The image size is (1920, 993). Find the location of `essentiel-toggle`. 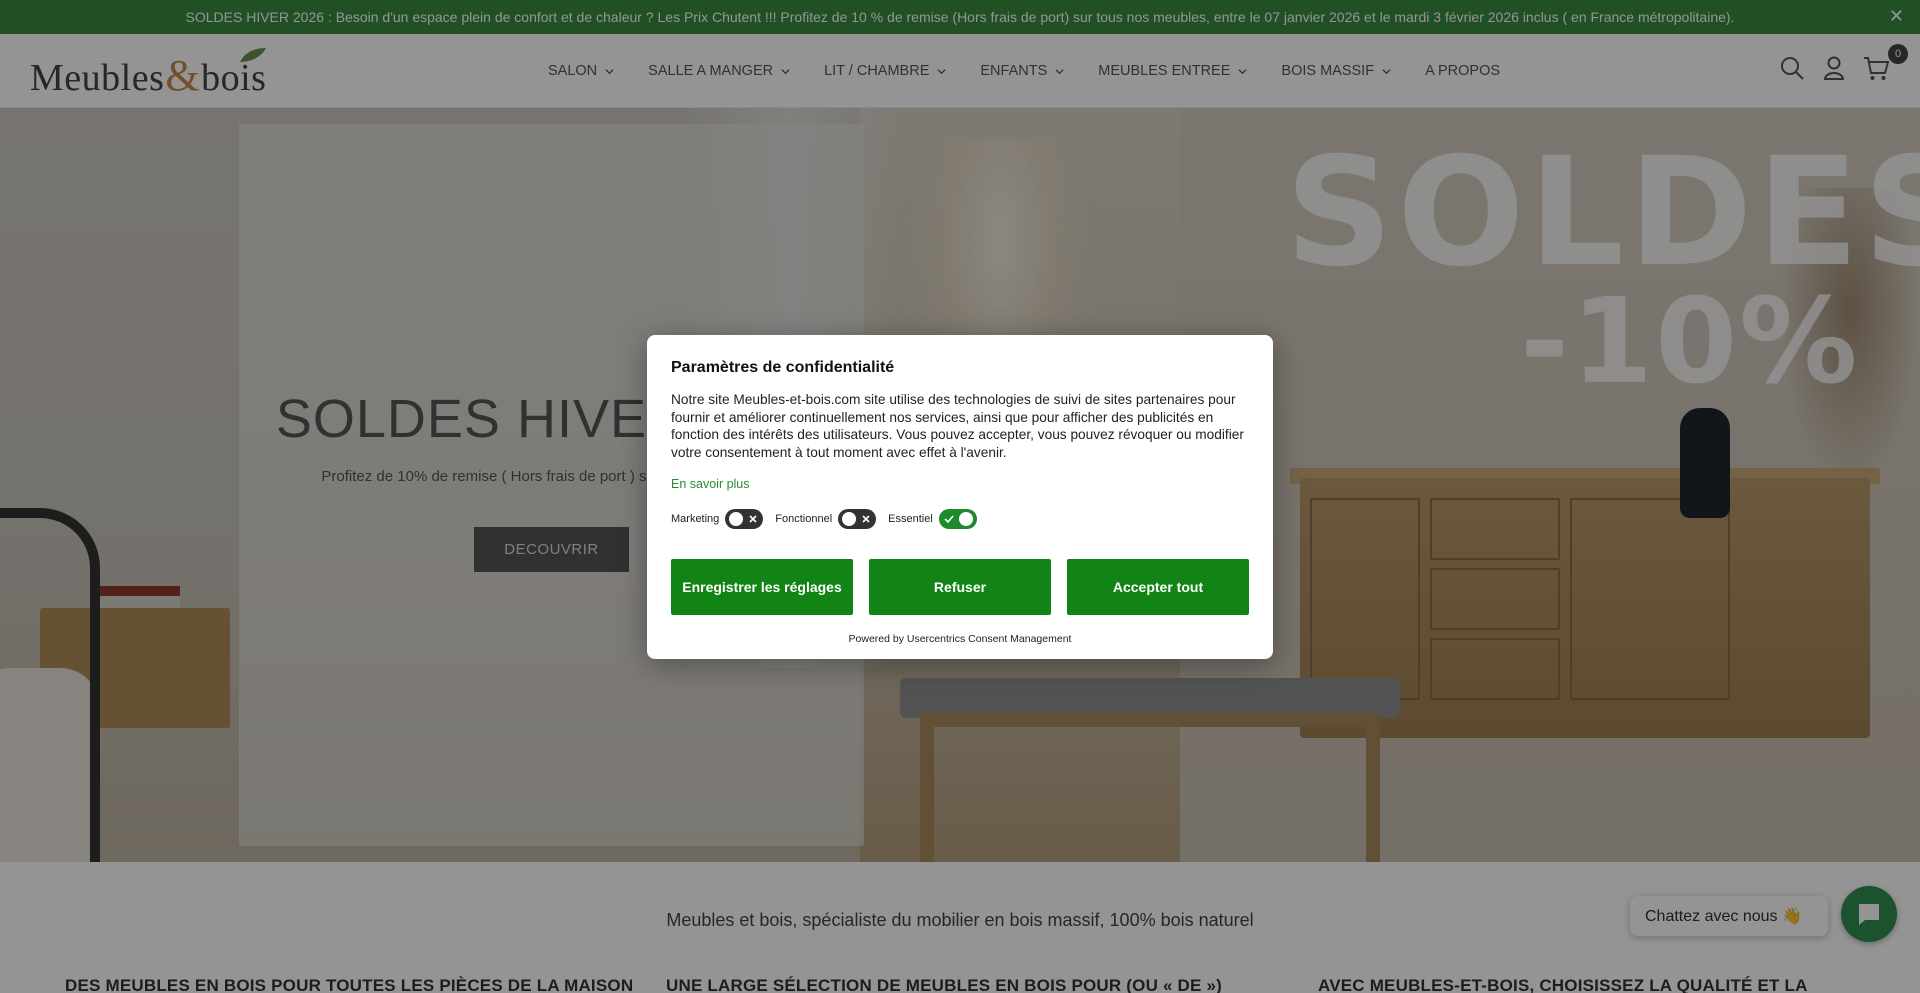

essentiel-toggle is located at coordinates (957, 519).